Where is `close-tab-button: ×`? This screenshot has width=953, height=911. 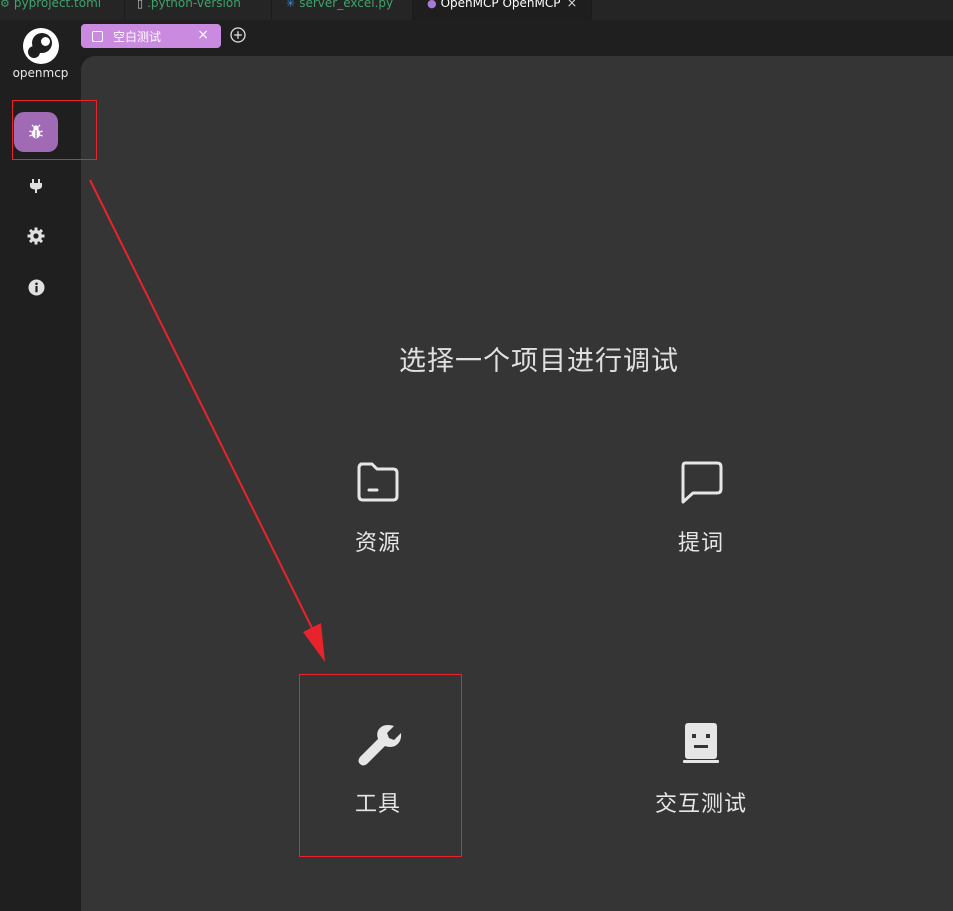 close-tab-button: × is located at coordinates (571, 5).